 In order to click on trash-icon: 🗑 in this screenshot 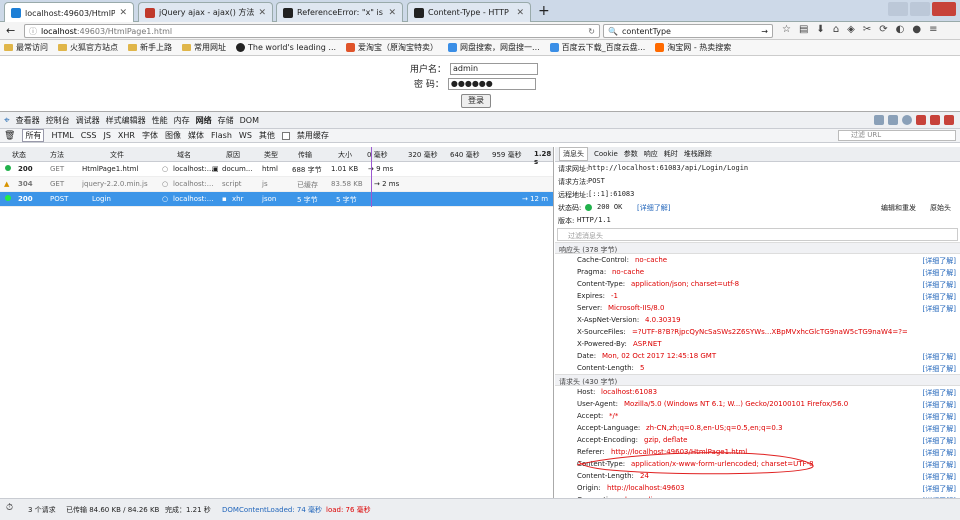, I will do `click(9, 136)`.